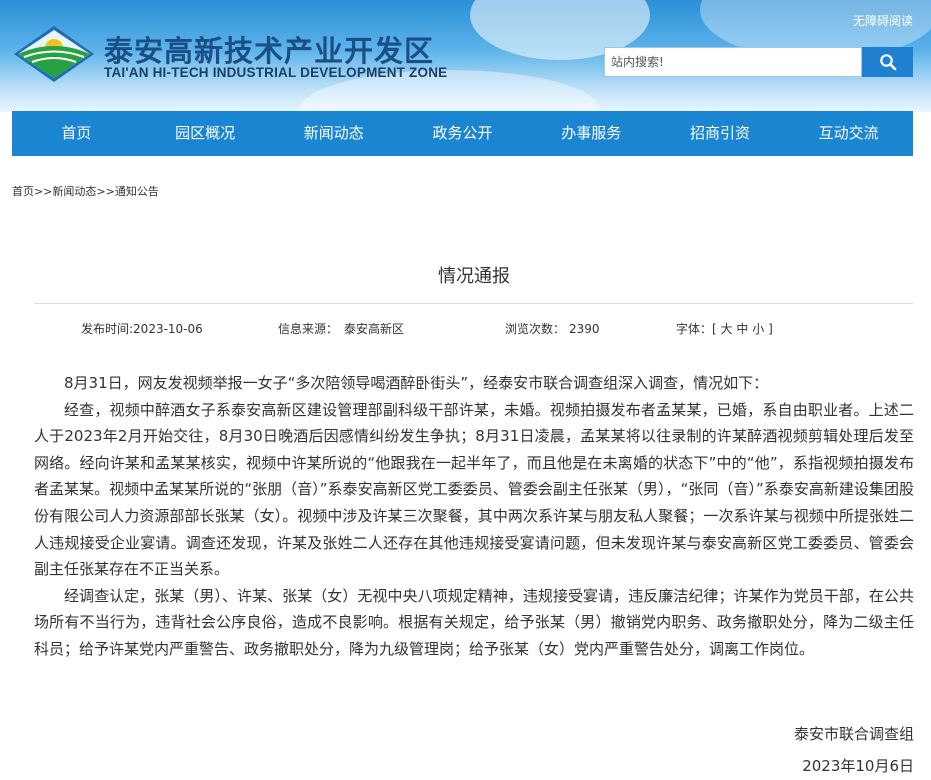 This screenshot has height=780, width=931. What do you see at coordinates (535, 329) in the screenshot?
I see `view-count-label: 浏览次数：` at bounding box center [535, 329].